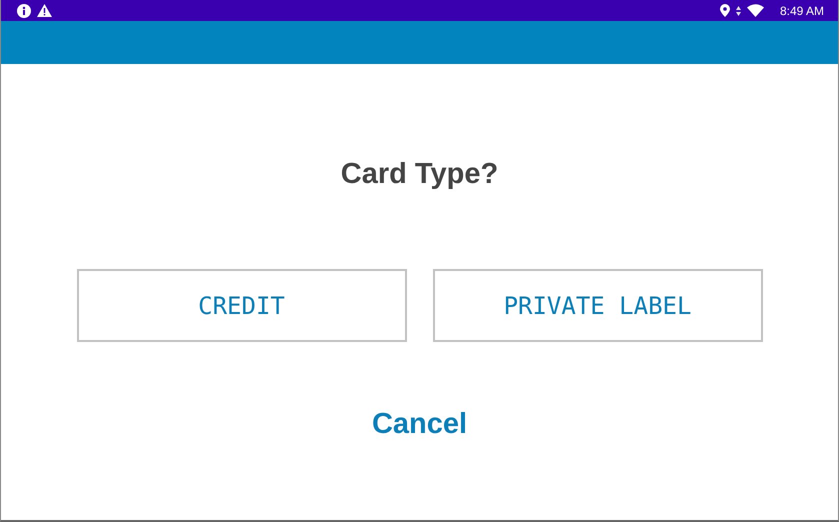 Image resolution: width=839 pixels, height=522 pixels. What do you see at coordinates (755, 10) in the screenshot?
I see `wifi-icon` at bounding box center [755, 10].